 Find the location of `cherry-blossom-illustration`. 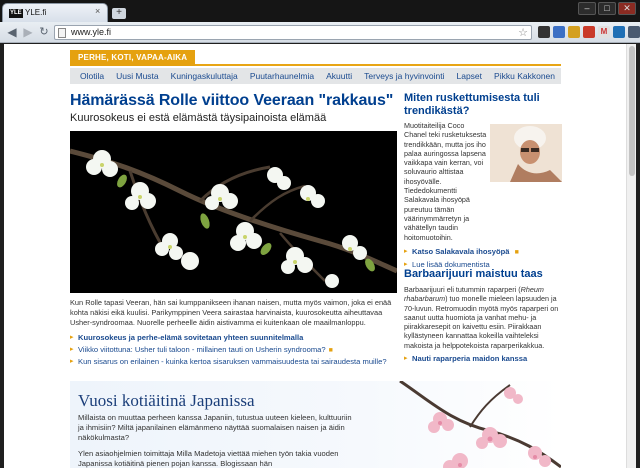

cherry-blossom-illustration is located at coordinates (480, 424).